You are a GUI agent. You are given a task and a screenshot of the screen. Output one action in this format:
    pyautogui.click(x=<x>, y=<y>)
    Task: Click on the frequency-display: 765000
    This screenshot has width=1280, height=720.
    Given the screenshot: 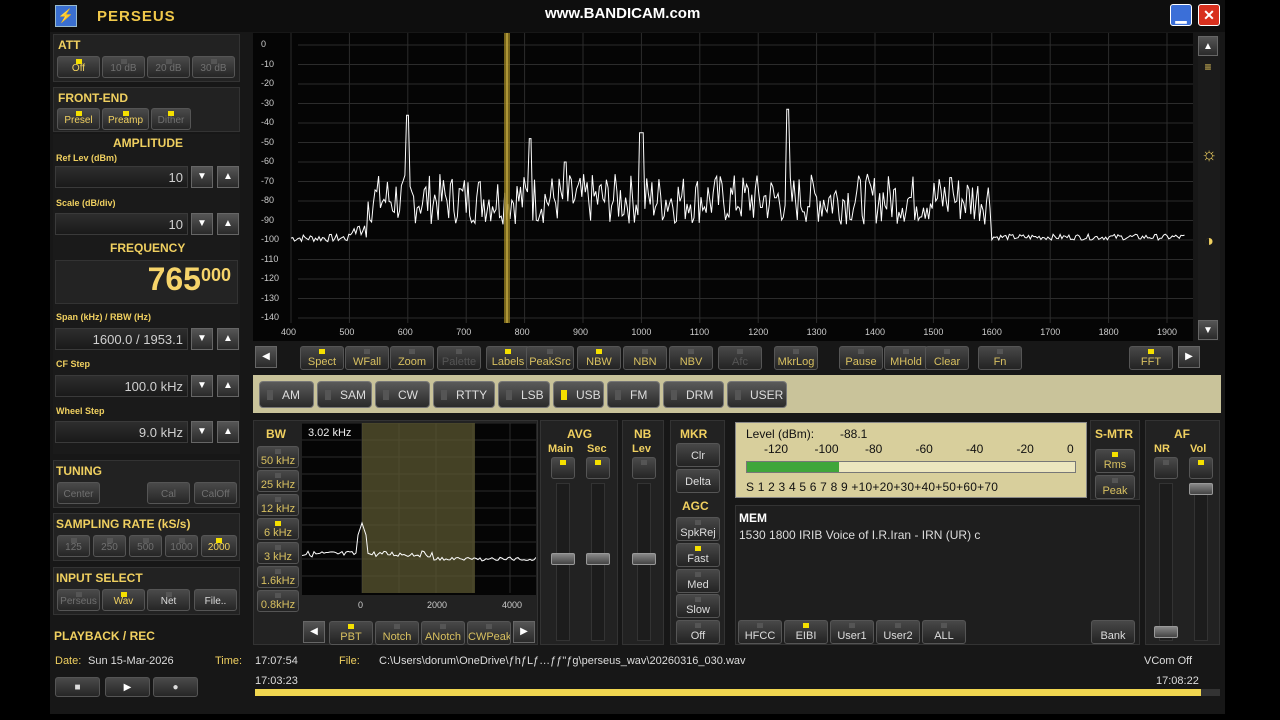 What is the action you would take?
    pyautogui.click(x=146, y=282)
    